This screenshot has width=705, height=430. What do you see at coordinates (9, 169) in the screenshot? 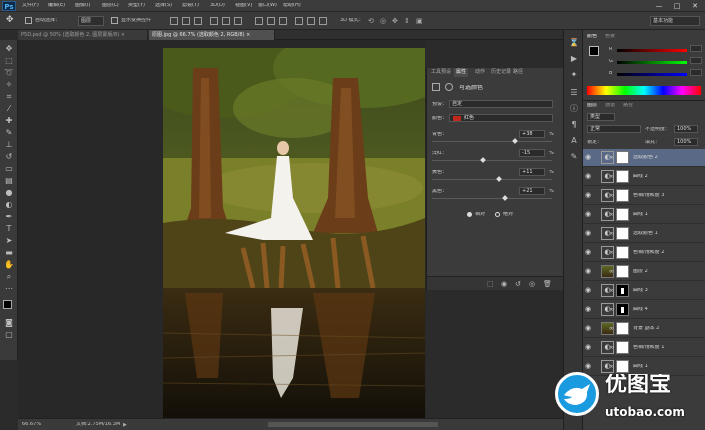
I see `eraser-icon: ▭` at bounding box center [9, 169].